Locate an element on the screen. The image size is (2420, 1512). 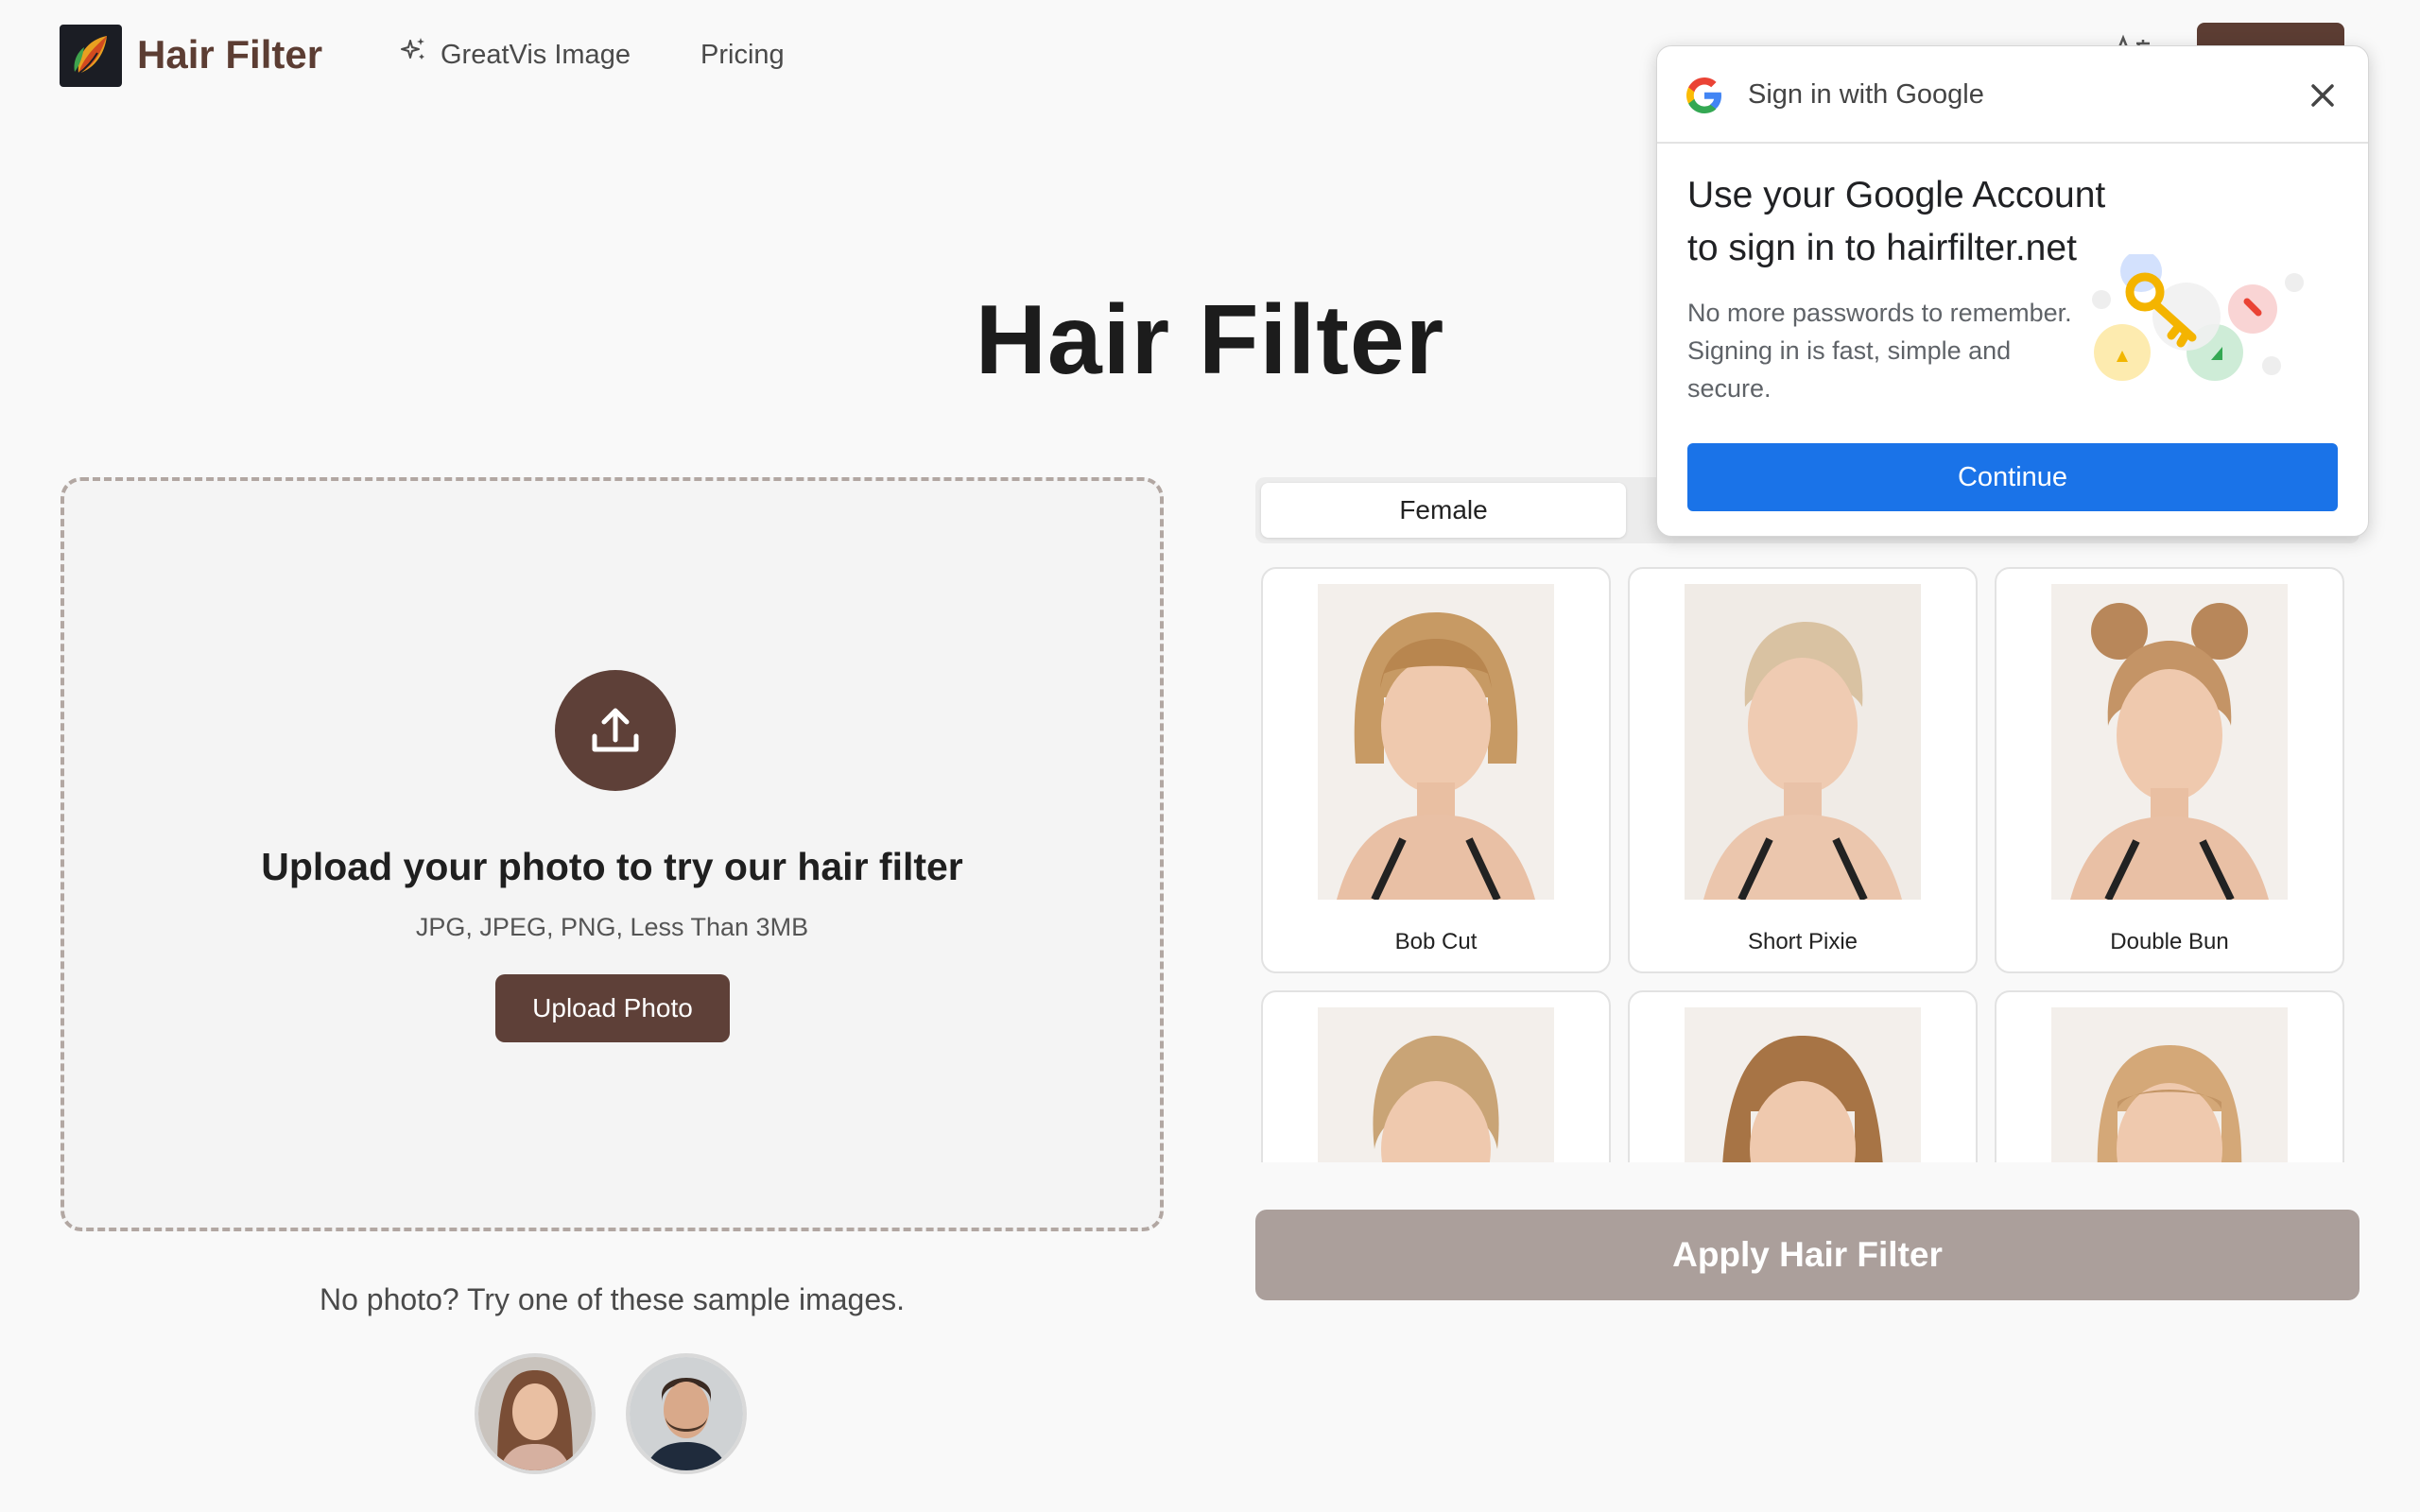
google-continue-button: Continue is located at coordinates (2012, 477).